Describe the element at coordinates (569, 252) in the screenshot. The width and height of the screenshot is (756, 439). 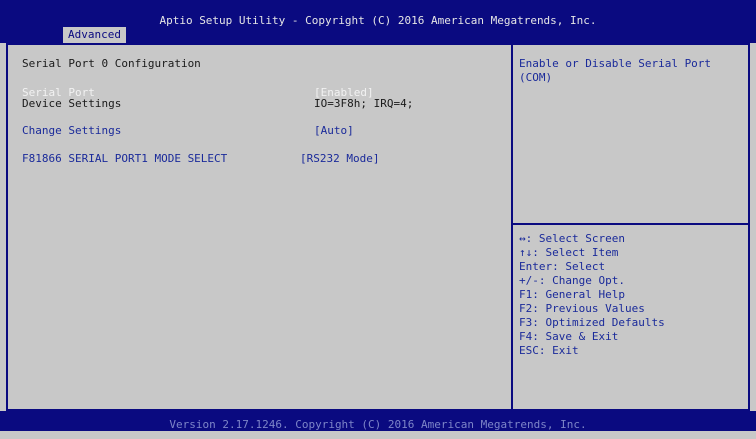
I see `key-select-item: ↑↓: Select Item` at that location.